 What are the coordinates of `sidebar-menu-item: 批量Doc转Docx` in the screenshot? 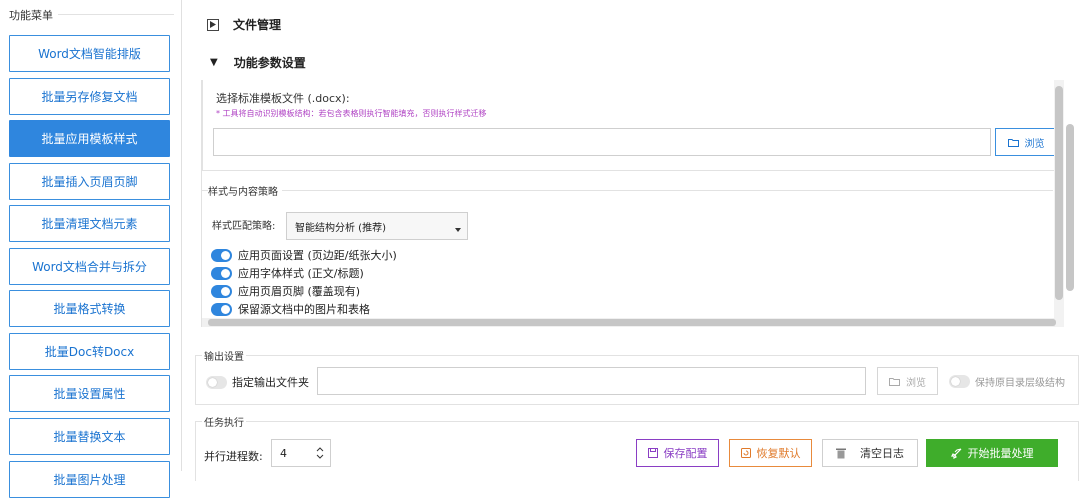 It's located at (89, 351).